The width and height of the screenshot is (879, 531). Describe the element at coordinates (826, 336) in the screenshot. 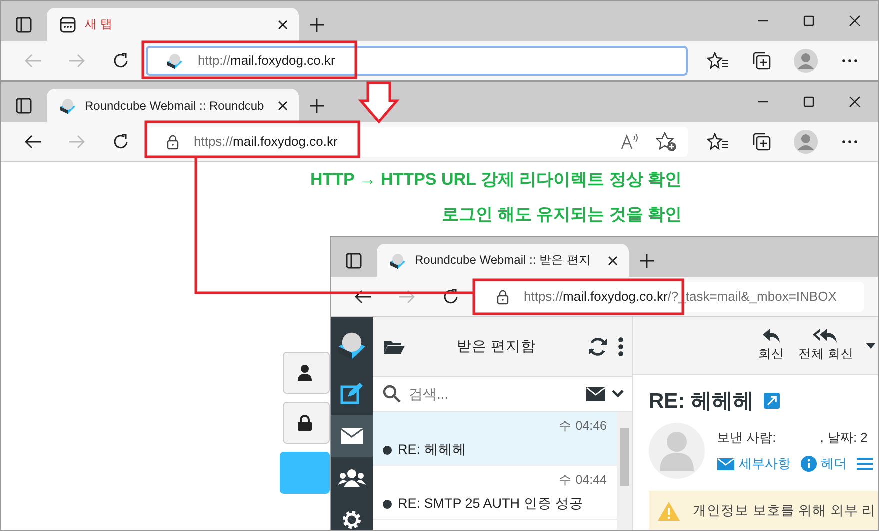

I see `reply-all-arrow-icon` at that location.